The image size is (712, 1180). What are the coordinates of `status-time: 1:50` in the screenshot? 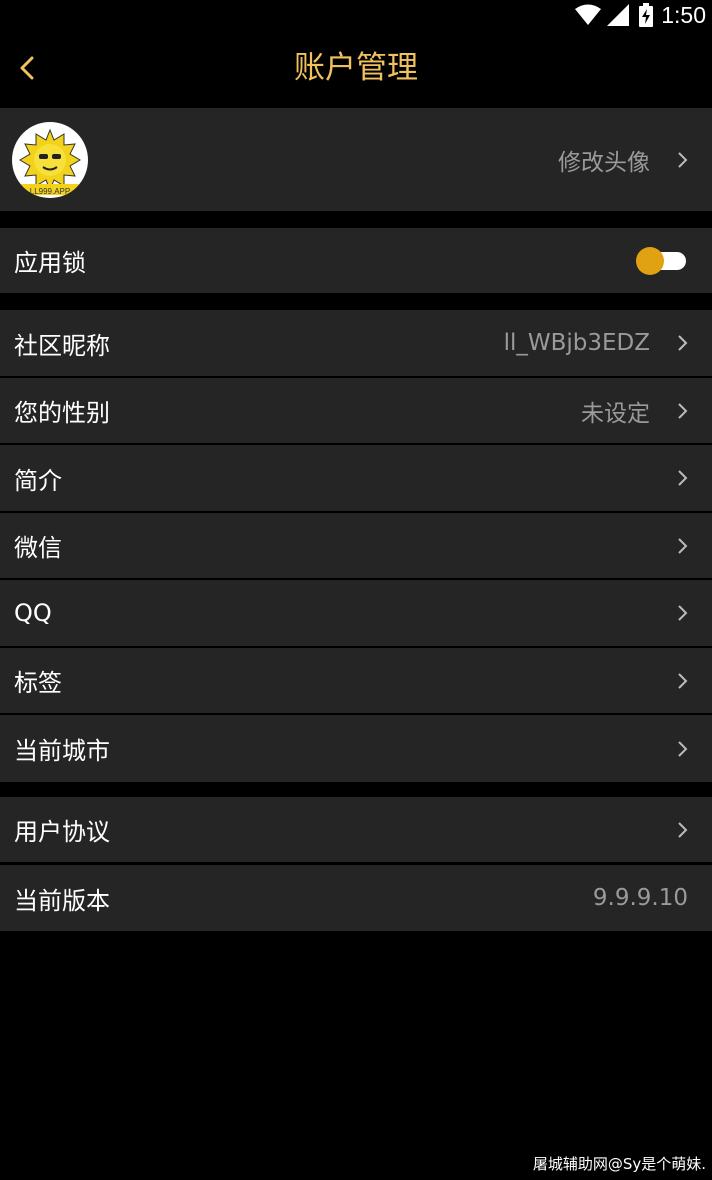 It's located at (683, 14).